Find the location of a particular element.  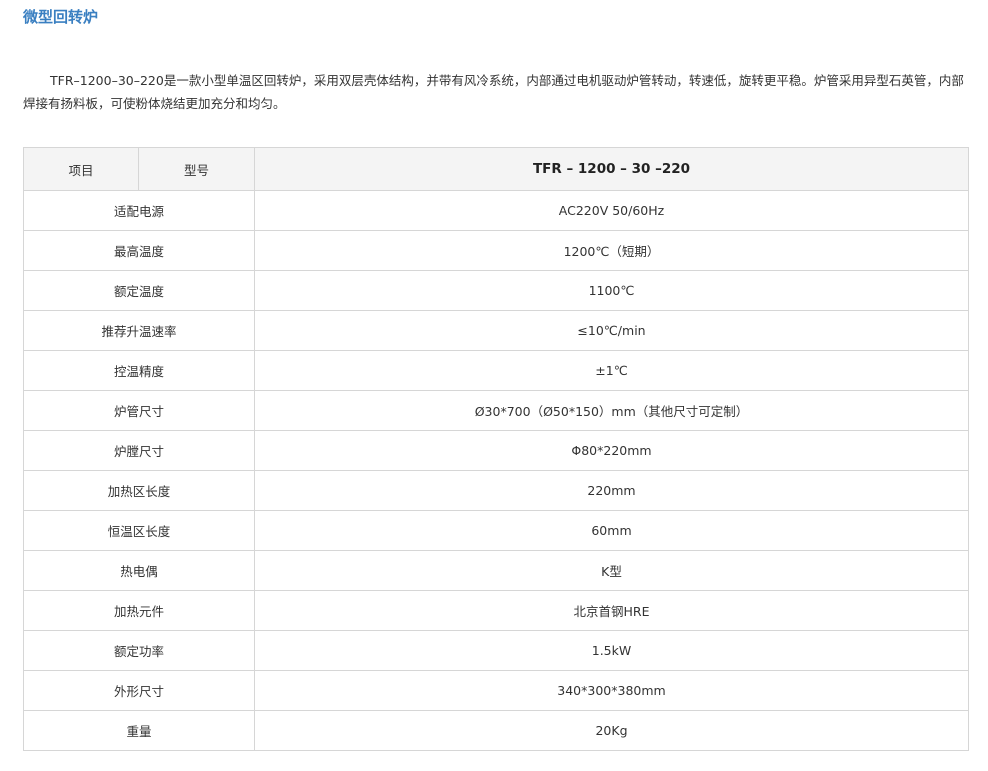

header-model-label: 型号 is located at coordinates (196, 169).